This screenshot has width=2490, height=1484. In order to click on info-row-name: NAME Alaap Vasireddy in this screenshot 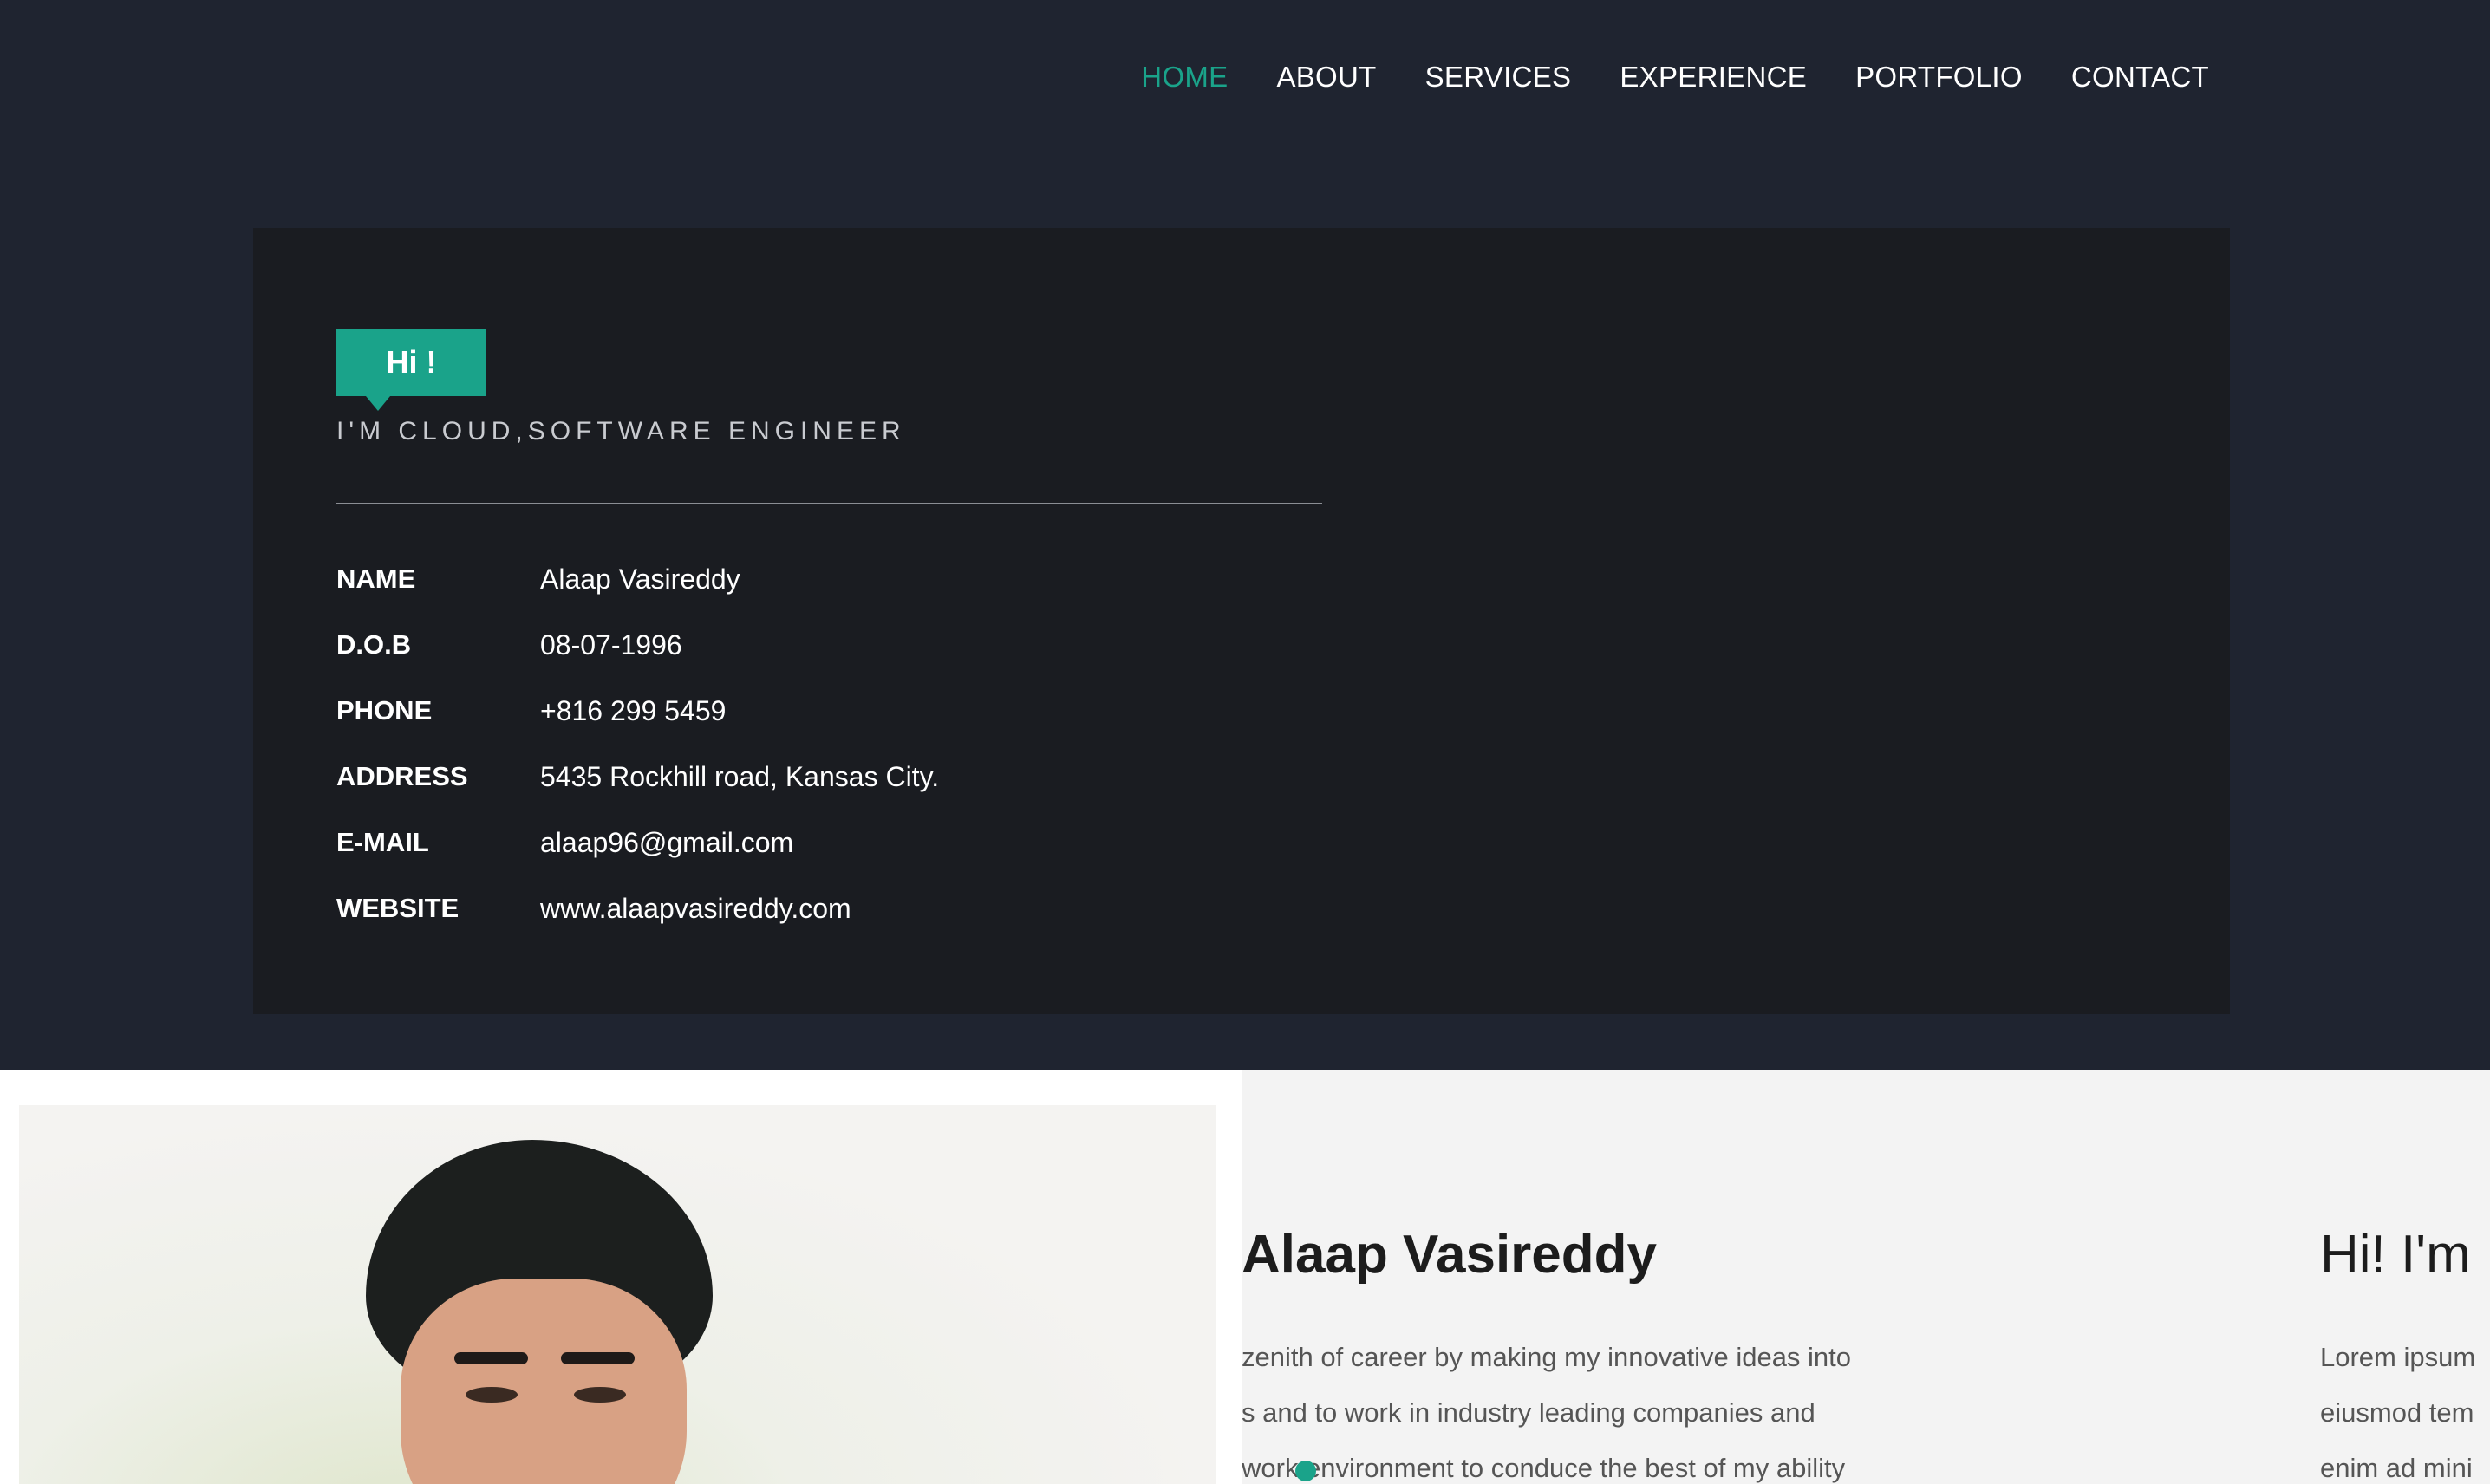, I will do `click(637, 579)`.